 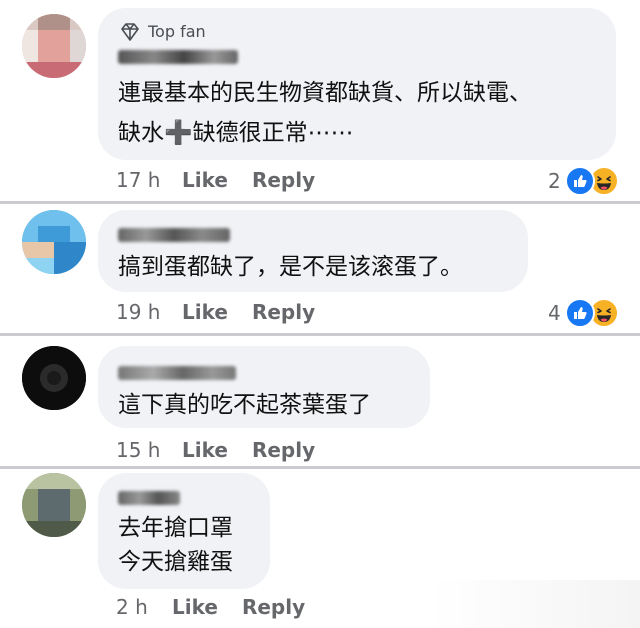 I want to click on reactions-count: 4, so click(x=554, y=313).